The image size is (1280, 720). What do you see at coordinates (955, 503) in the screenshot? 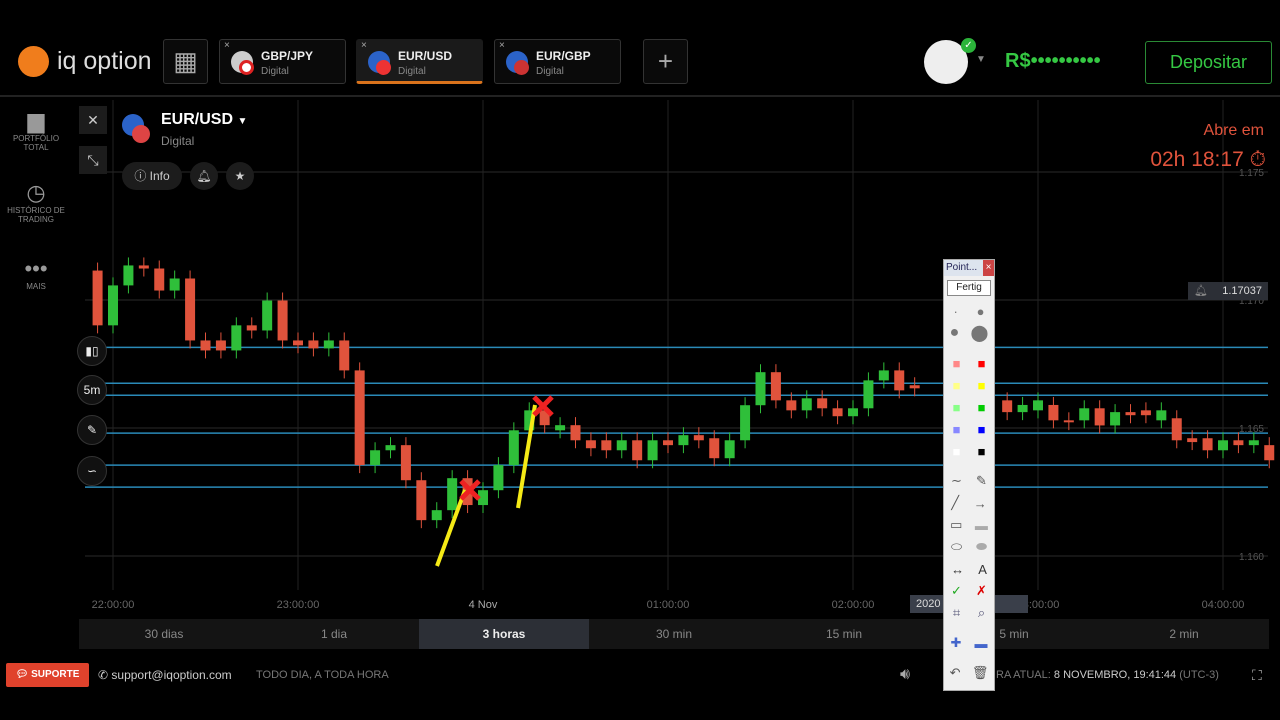
I see `line-icon: ╱` at bounding box center [955, 503].